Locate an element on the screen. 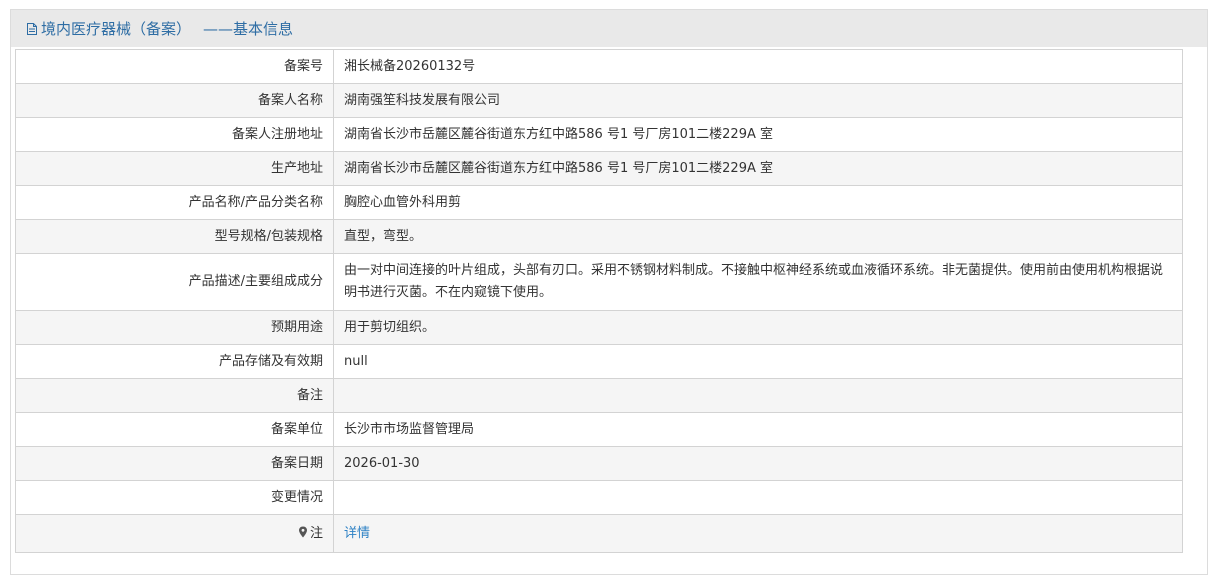  field-value: null is located at coordinates (758, 361).